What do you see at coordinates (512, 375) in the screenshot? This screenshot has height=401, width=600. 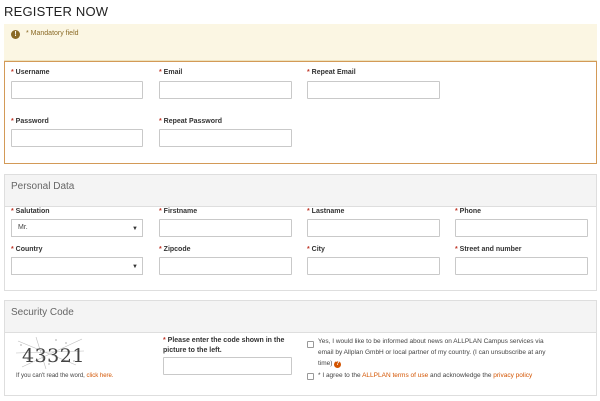 I see `privacy-policy-link: privacy policy` at bounding box center [512, 375].